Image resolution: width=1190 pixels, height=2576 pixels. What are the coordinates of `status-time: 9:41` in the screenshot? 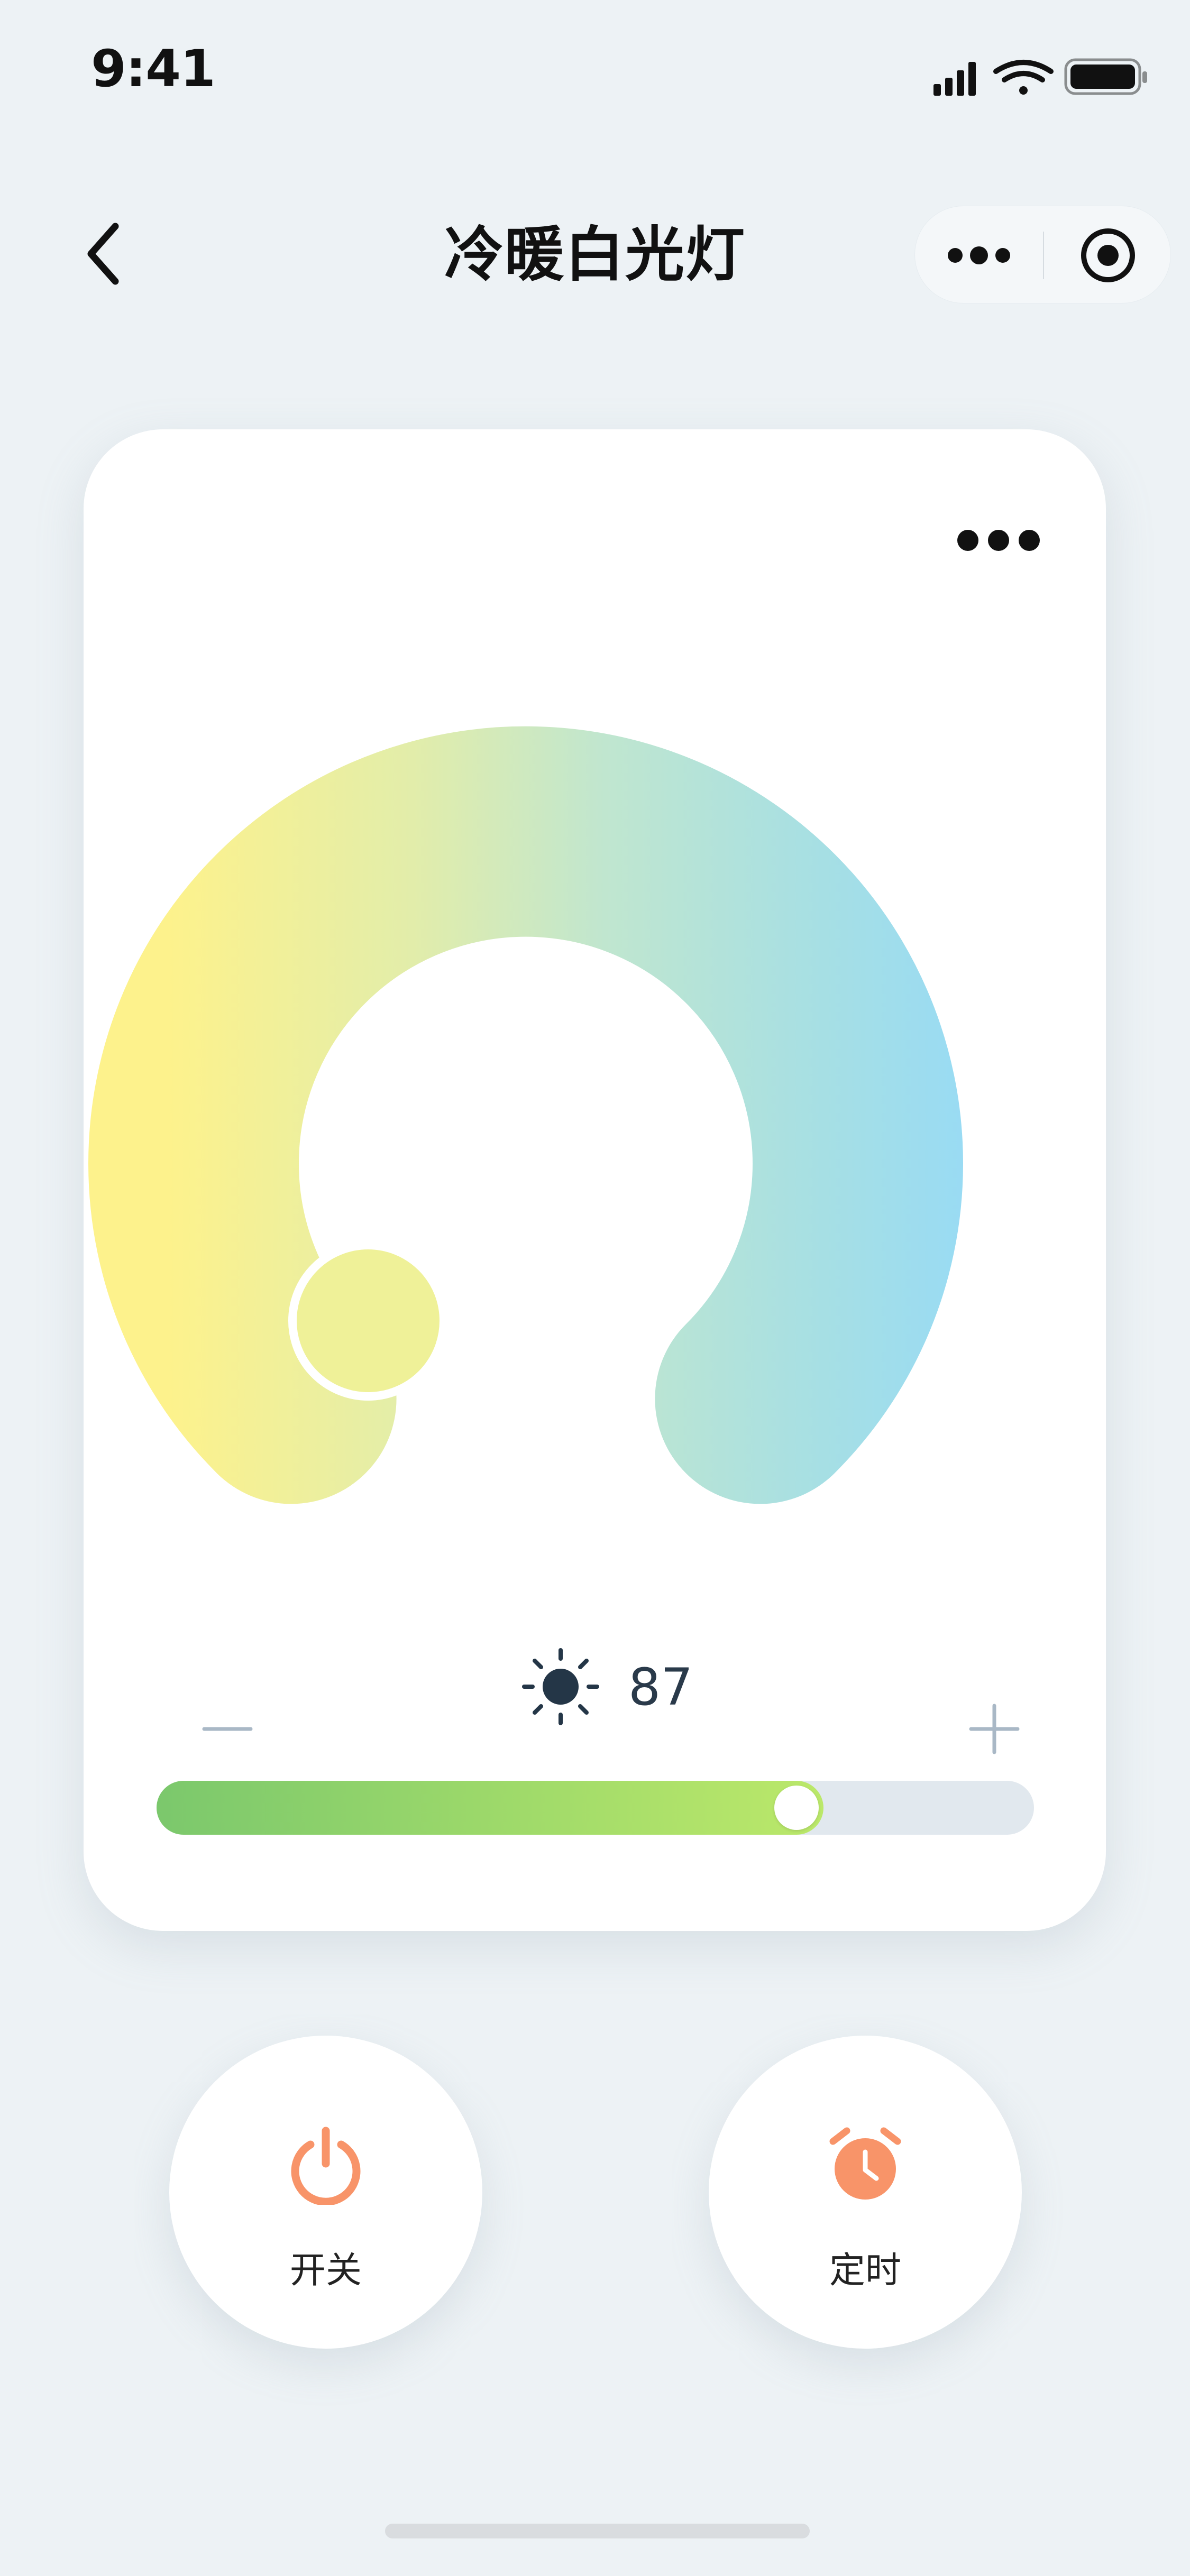 It's located at (153, 69).